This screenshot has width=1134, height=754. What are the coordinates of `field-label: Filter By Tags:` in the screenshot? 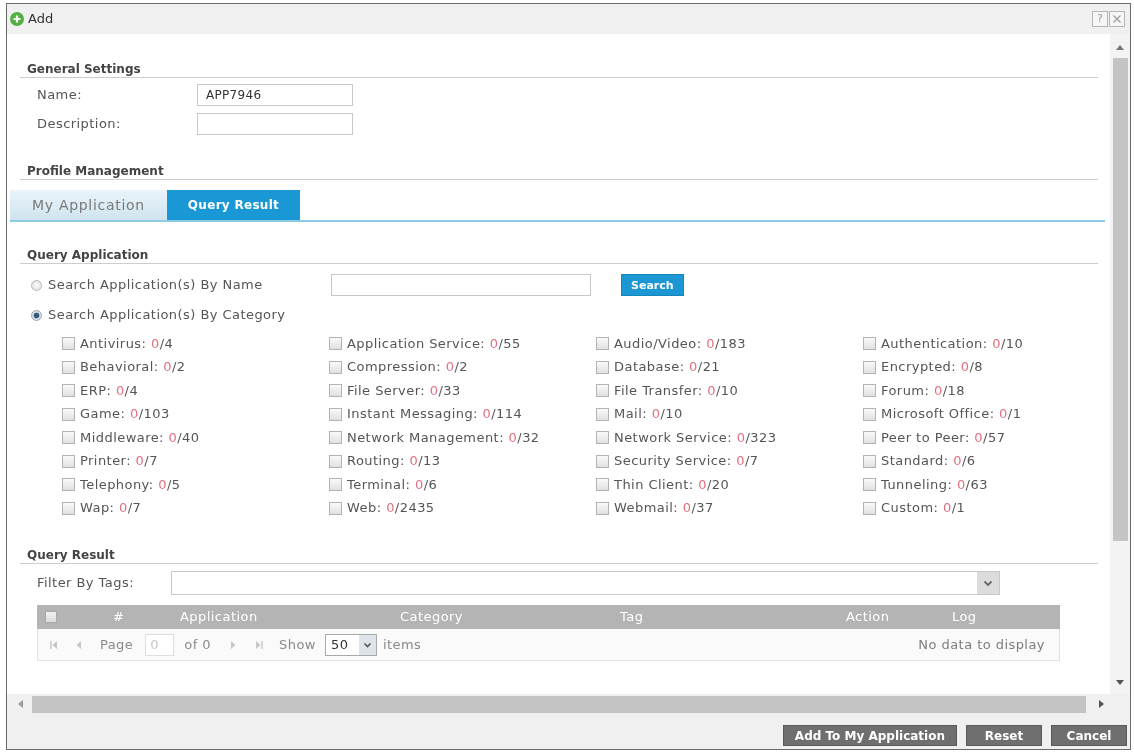 It's located at (86, 583).